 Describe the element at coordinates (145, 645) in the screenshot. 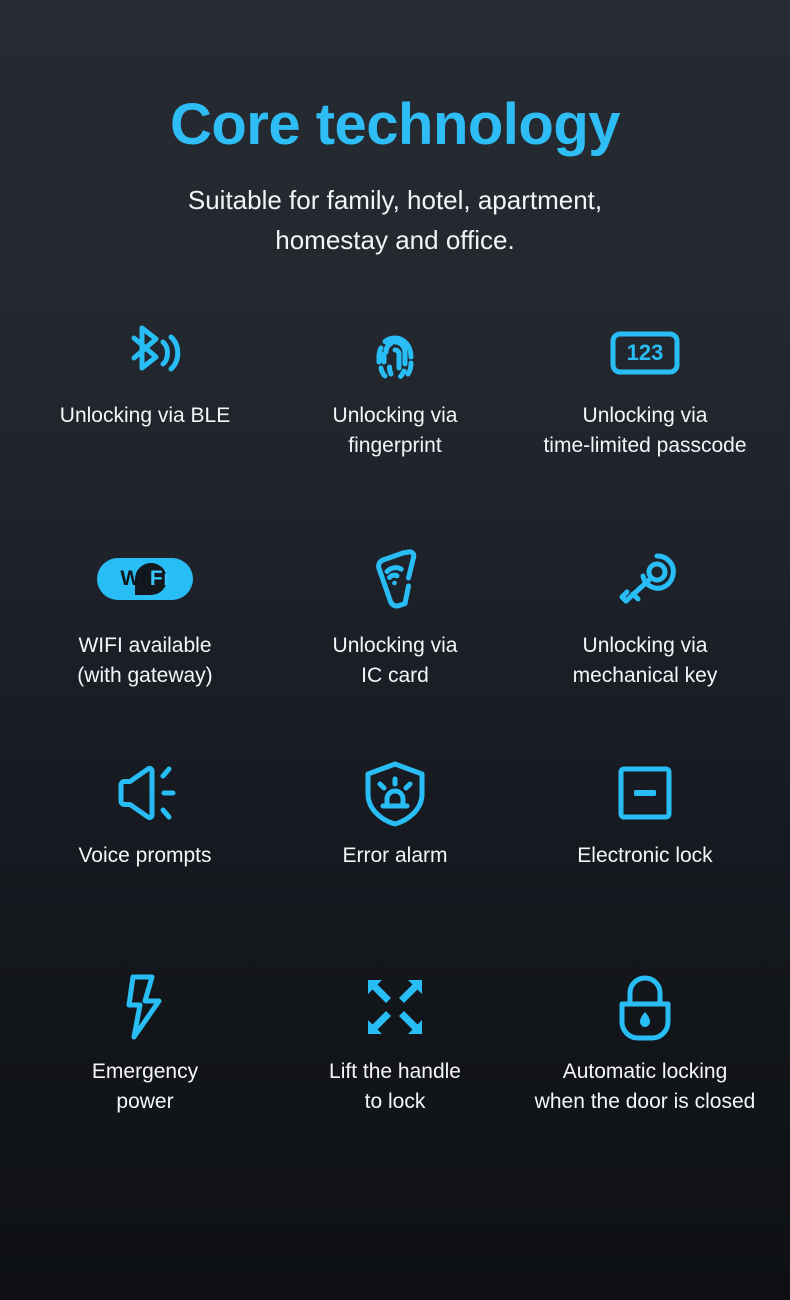

I see `label-line-1: WIFI available` at that location.